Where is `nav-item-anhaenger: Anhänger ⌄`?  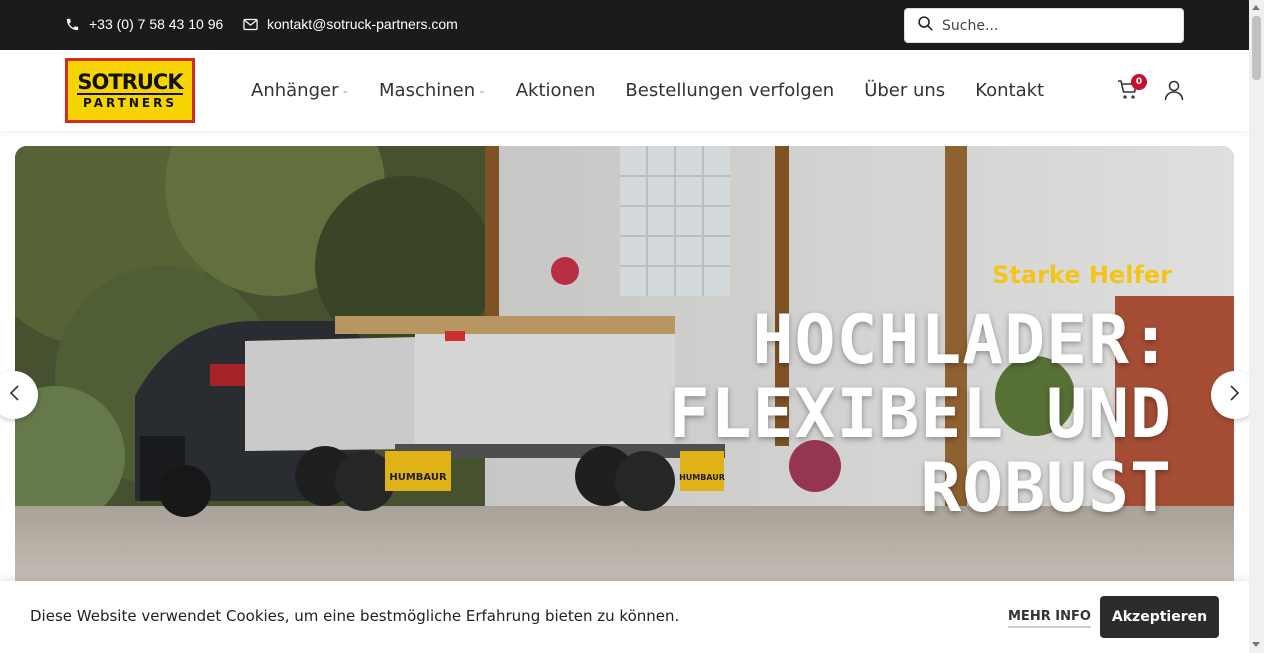
nav-item-anhaenger: Anhänger ⌄ is located at coordinates (300, 90).